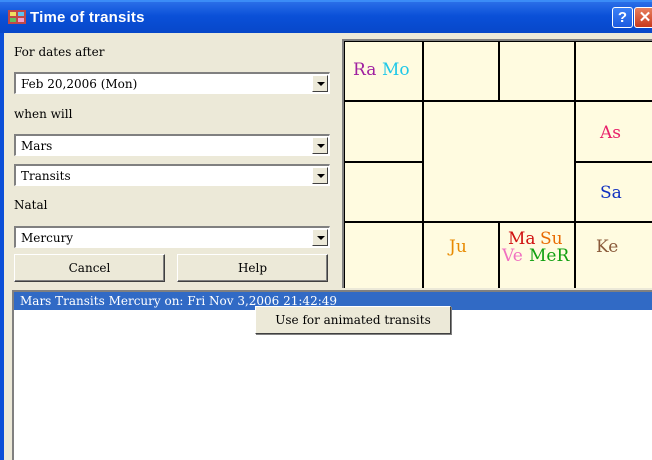 The height and width of the screenshot is (460, 652). I want to click on planet-select: Mars, so click(172, 145).